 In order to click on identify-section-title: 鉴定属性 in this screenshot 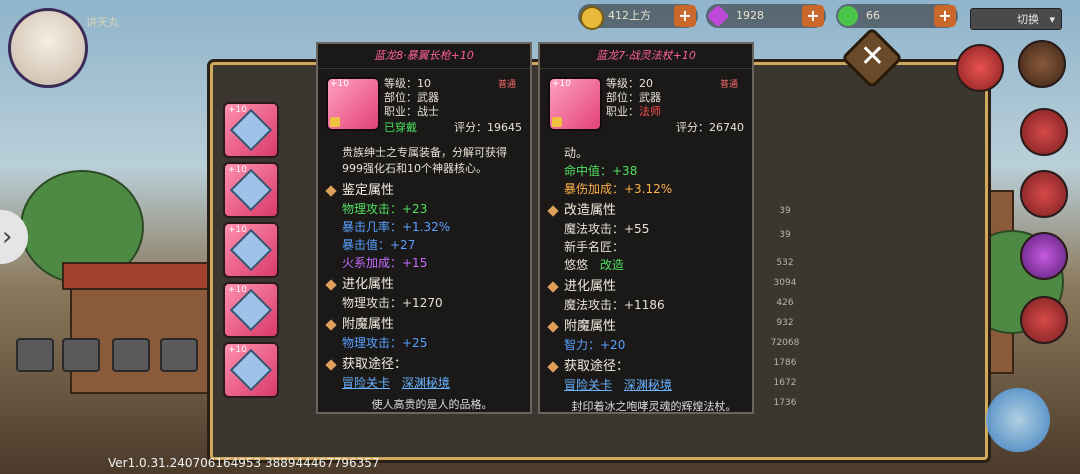, I will do `click(432, 191)`.